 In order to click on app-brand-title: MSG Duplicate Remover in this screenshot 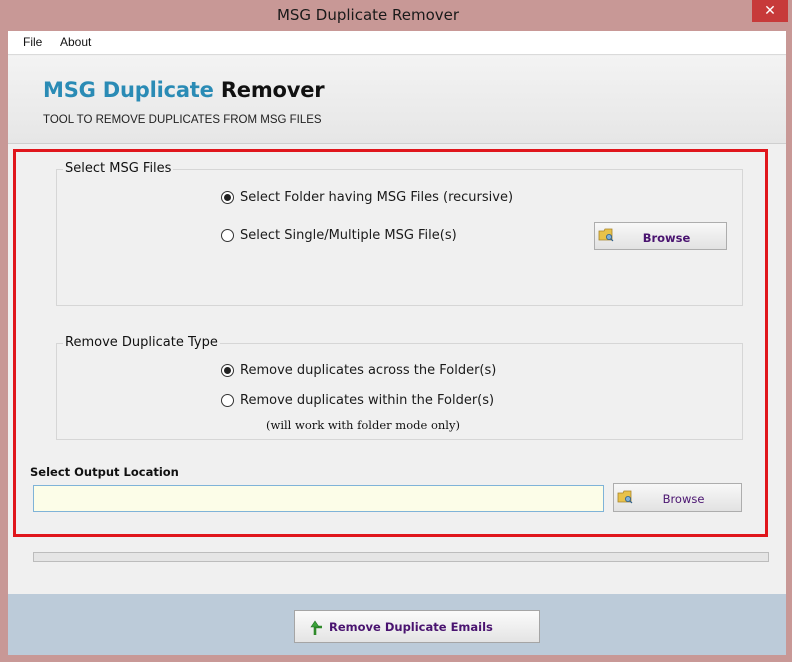, I will do `click(184, 90)`.